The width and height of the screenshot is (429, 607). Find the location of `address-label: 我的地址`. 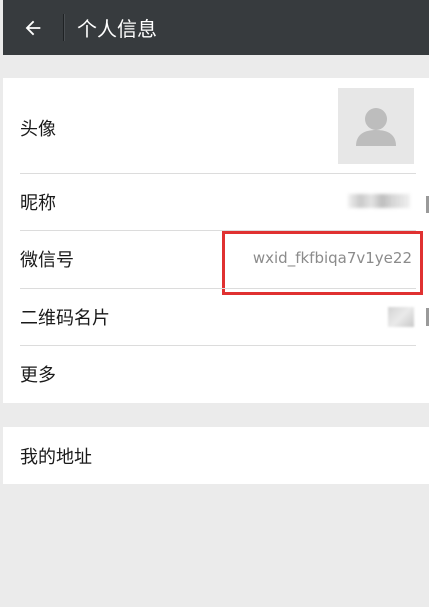

address-label: 我的地址 is located at coordinates (56, 457).